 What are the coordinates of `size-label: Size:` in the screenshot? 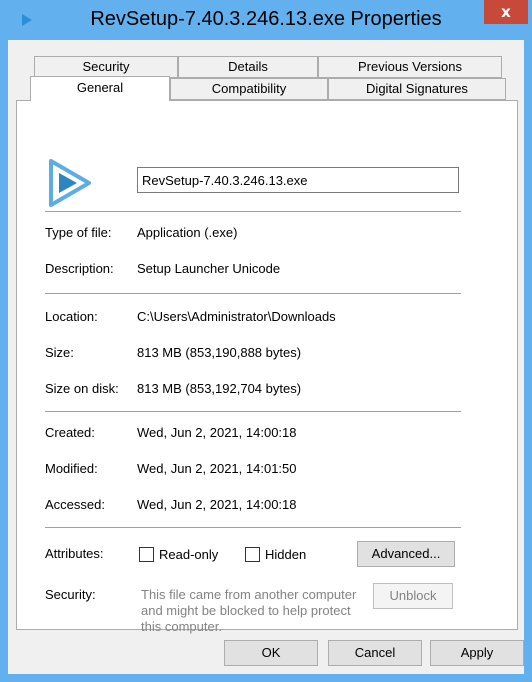 It's located at (59, 352).